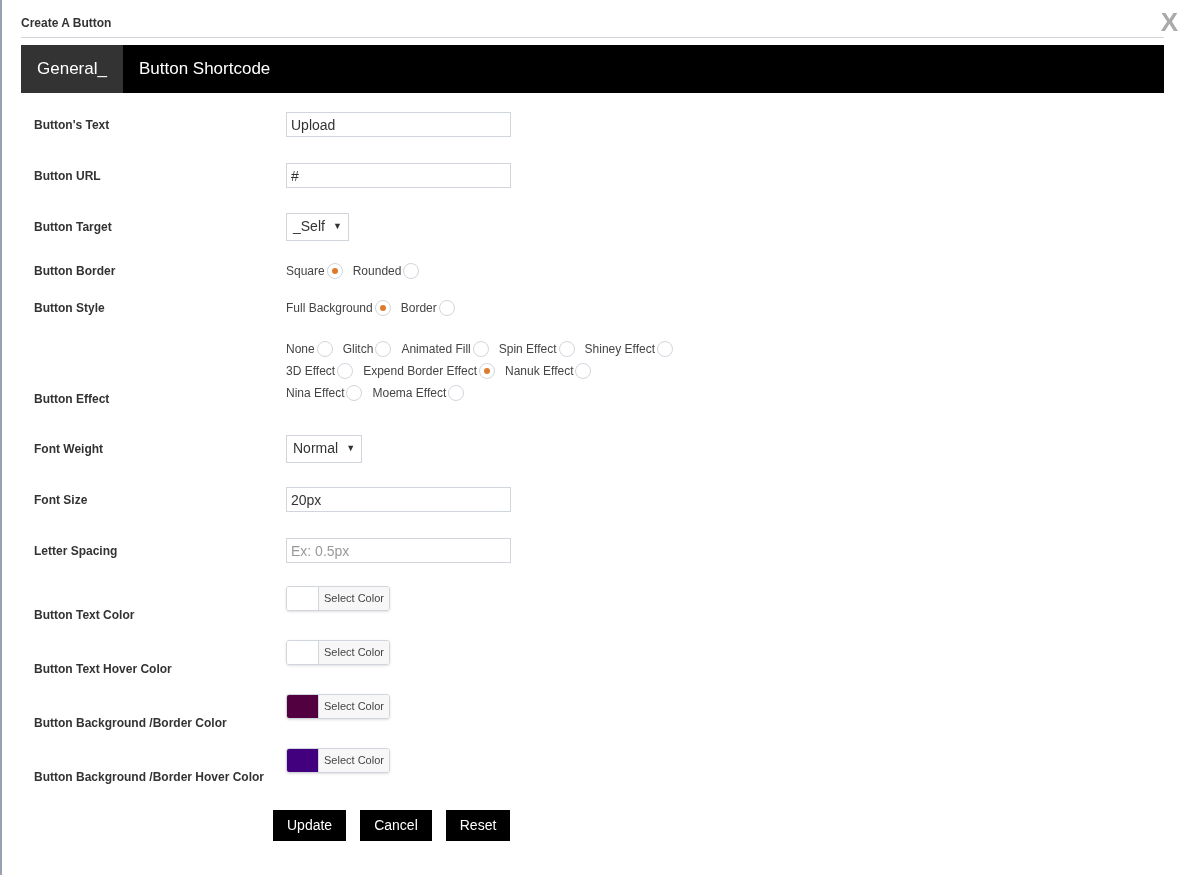 The image size is (1182, 875). I want to click on field-label: Font Size, so click(61, 500).